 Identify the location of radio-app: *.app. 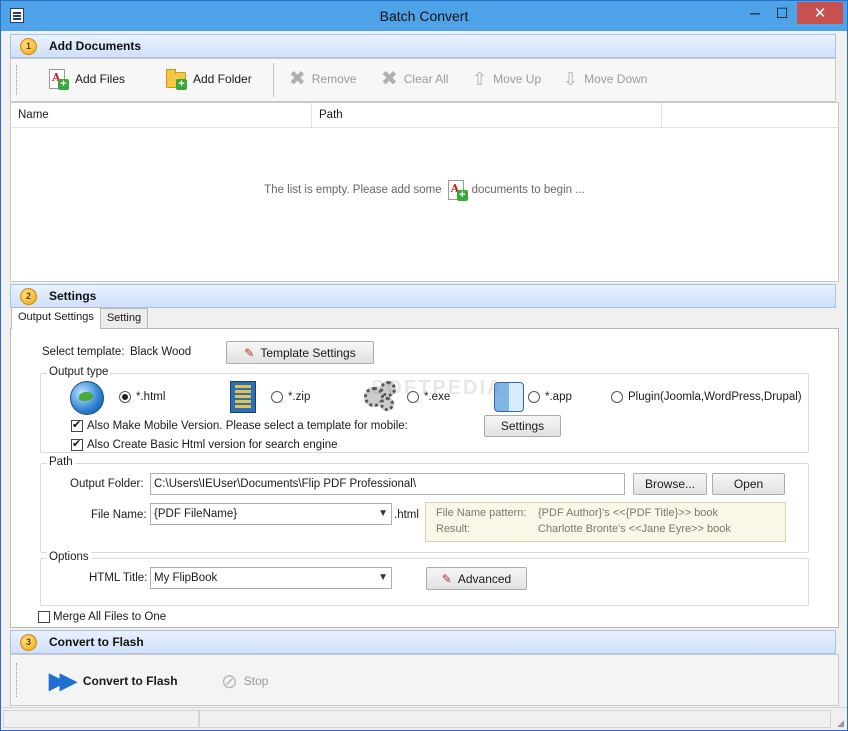
(550, 397).